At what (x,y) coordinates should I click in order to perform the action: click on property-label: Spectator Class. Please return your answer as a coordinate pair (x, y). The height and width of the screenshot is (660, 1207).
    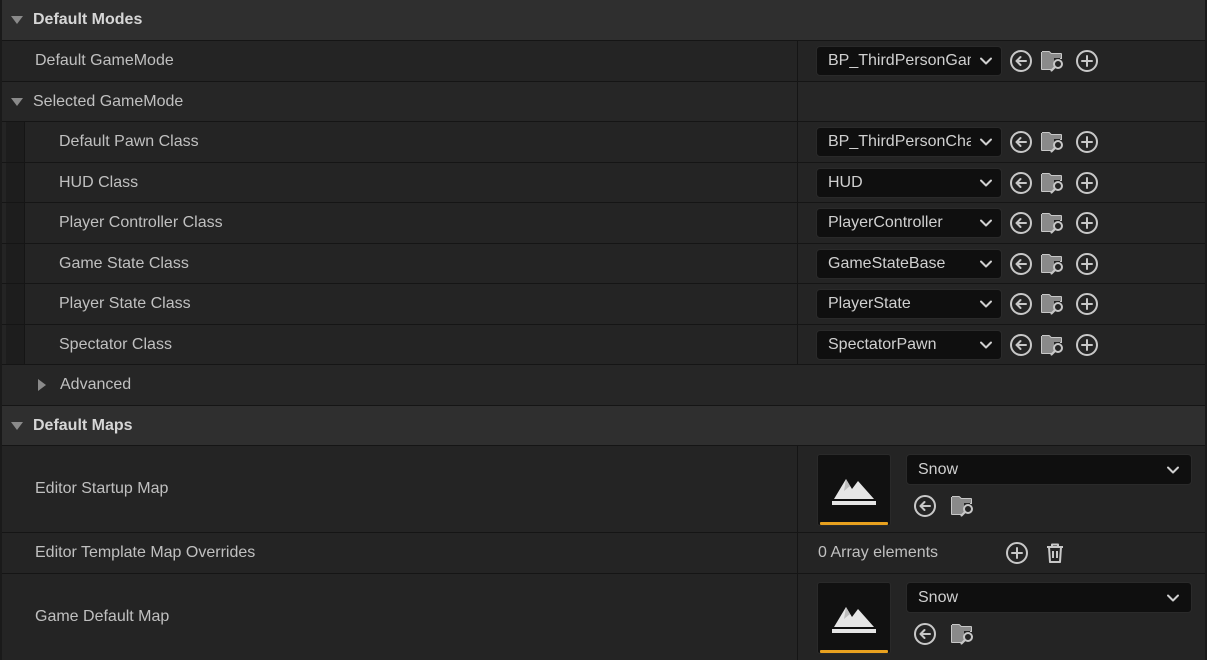
    Looking at the image, I should click on (115, 344).